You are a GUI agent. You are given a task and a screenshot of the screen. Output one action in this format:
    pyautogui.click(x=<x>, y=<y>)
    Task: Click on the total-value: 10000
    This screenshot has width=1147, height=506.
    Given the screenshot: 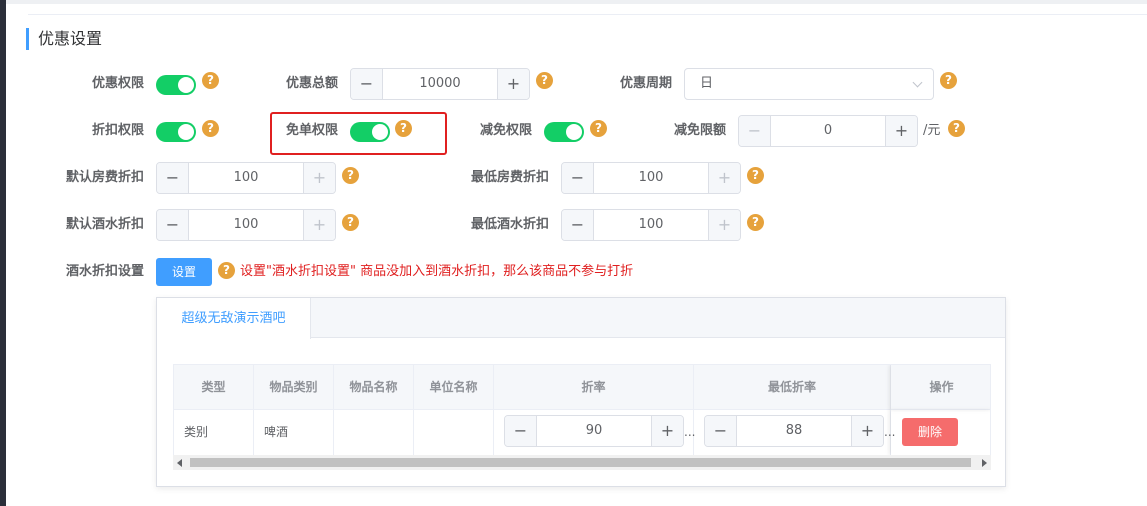 What is the action you would take?
    pyautogui.click(x=440, y=84)
    